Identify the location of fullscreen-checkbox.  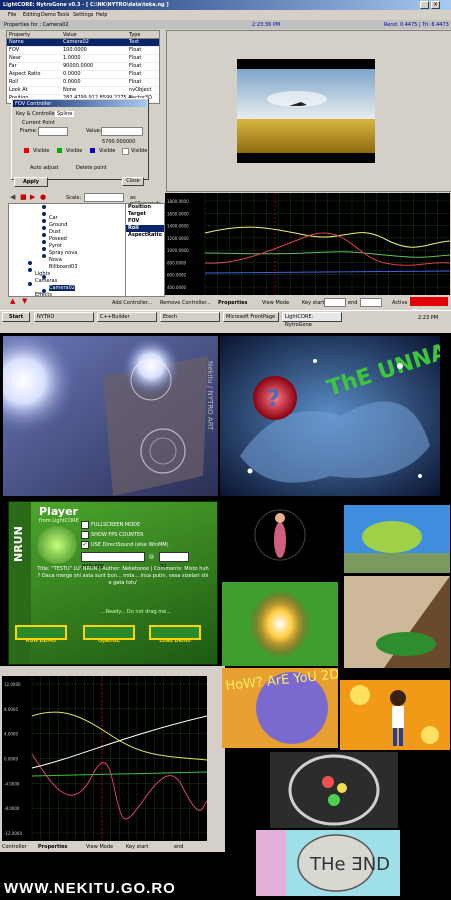
(85, 525).